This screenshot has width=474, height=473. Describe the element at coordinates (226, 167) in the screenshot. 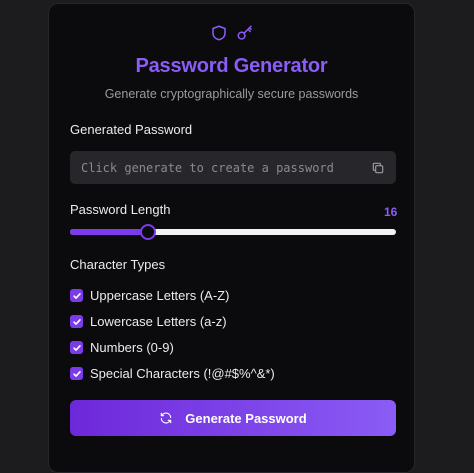

I see `password-field` at that location.